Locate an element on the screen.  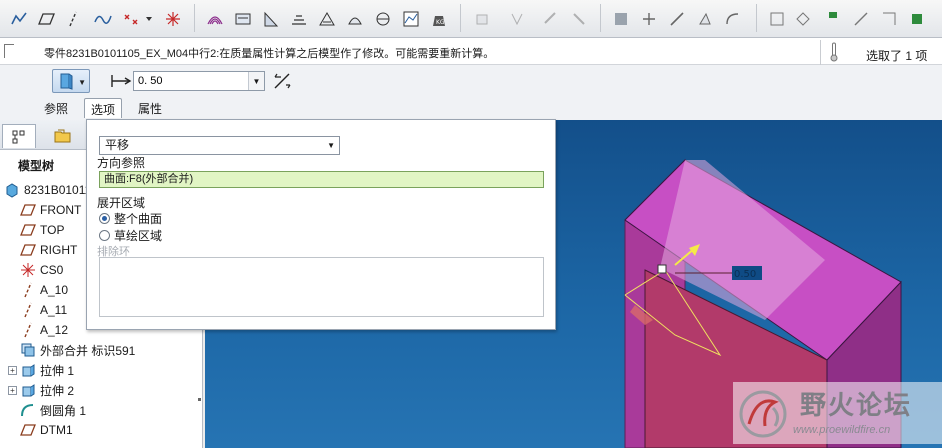
tab-references: 参照 is located at coordinates (56, 108).